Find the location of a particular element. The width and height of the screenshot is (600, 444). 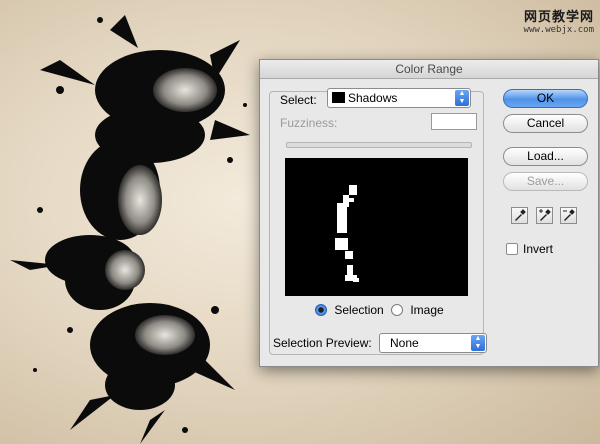

ok-button: OK is located at coordinates (545, 98).